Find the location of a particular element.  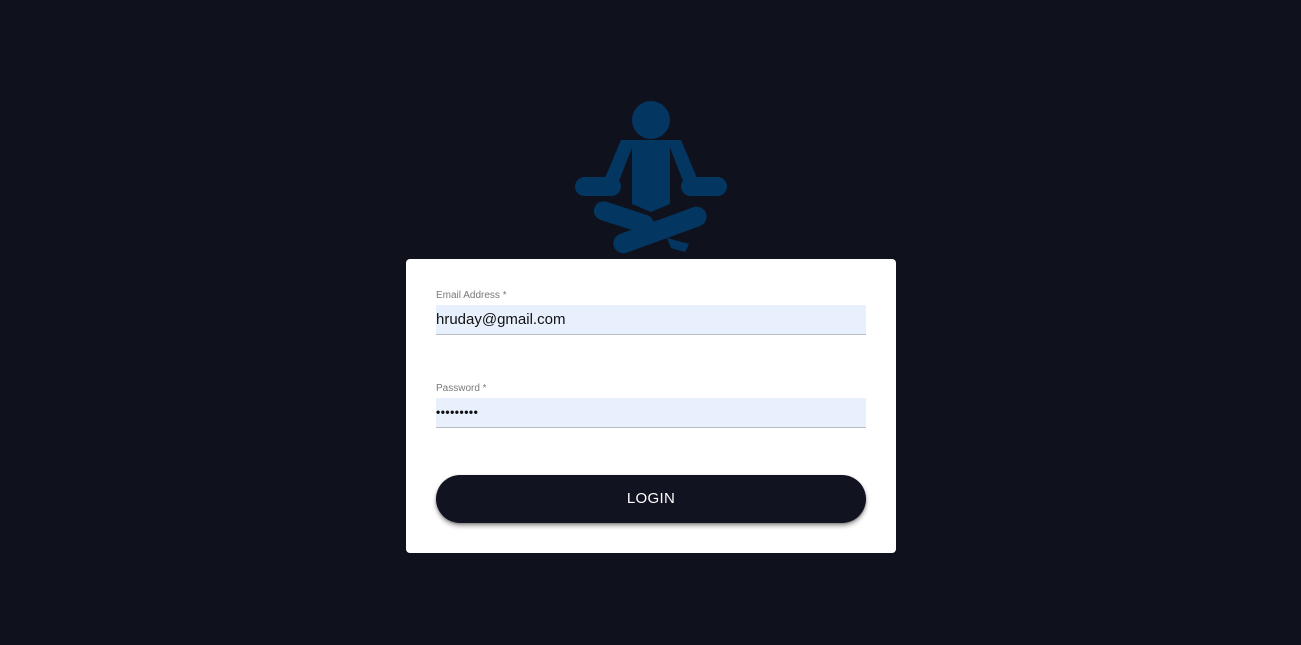

login-button: LOGIN is located at coordinates (651, 499).